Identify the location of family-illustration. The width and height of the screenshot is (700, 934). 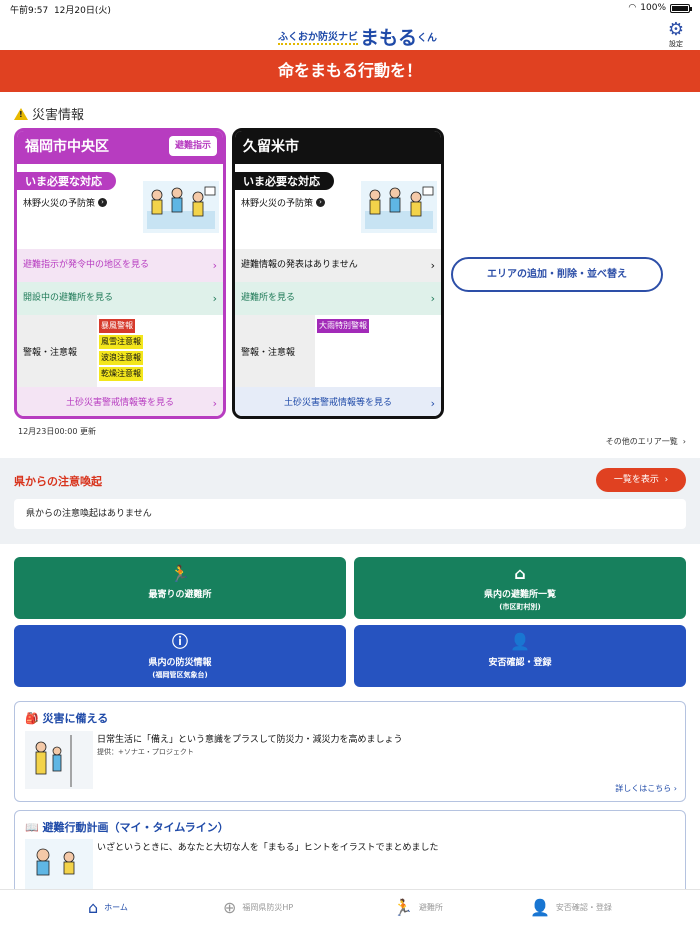
(59, 760).